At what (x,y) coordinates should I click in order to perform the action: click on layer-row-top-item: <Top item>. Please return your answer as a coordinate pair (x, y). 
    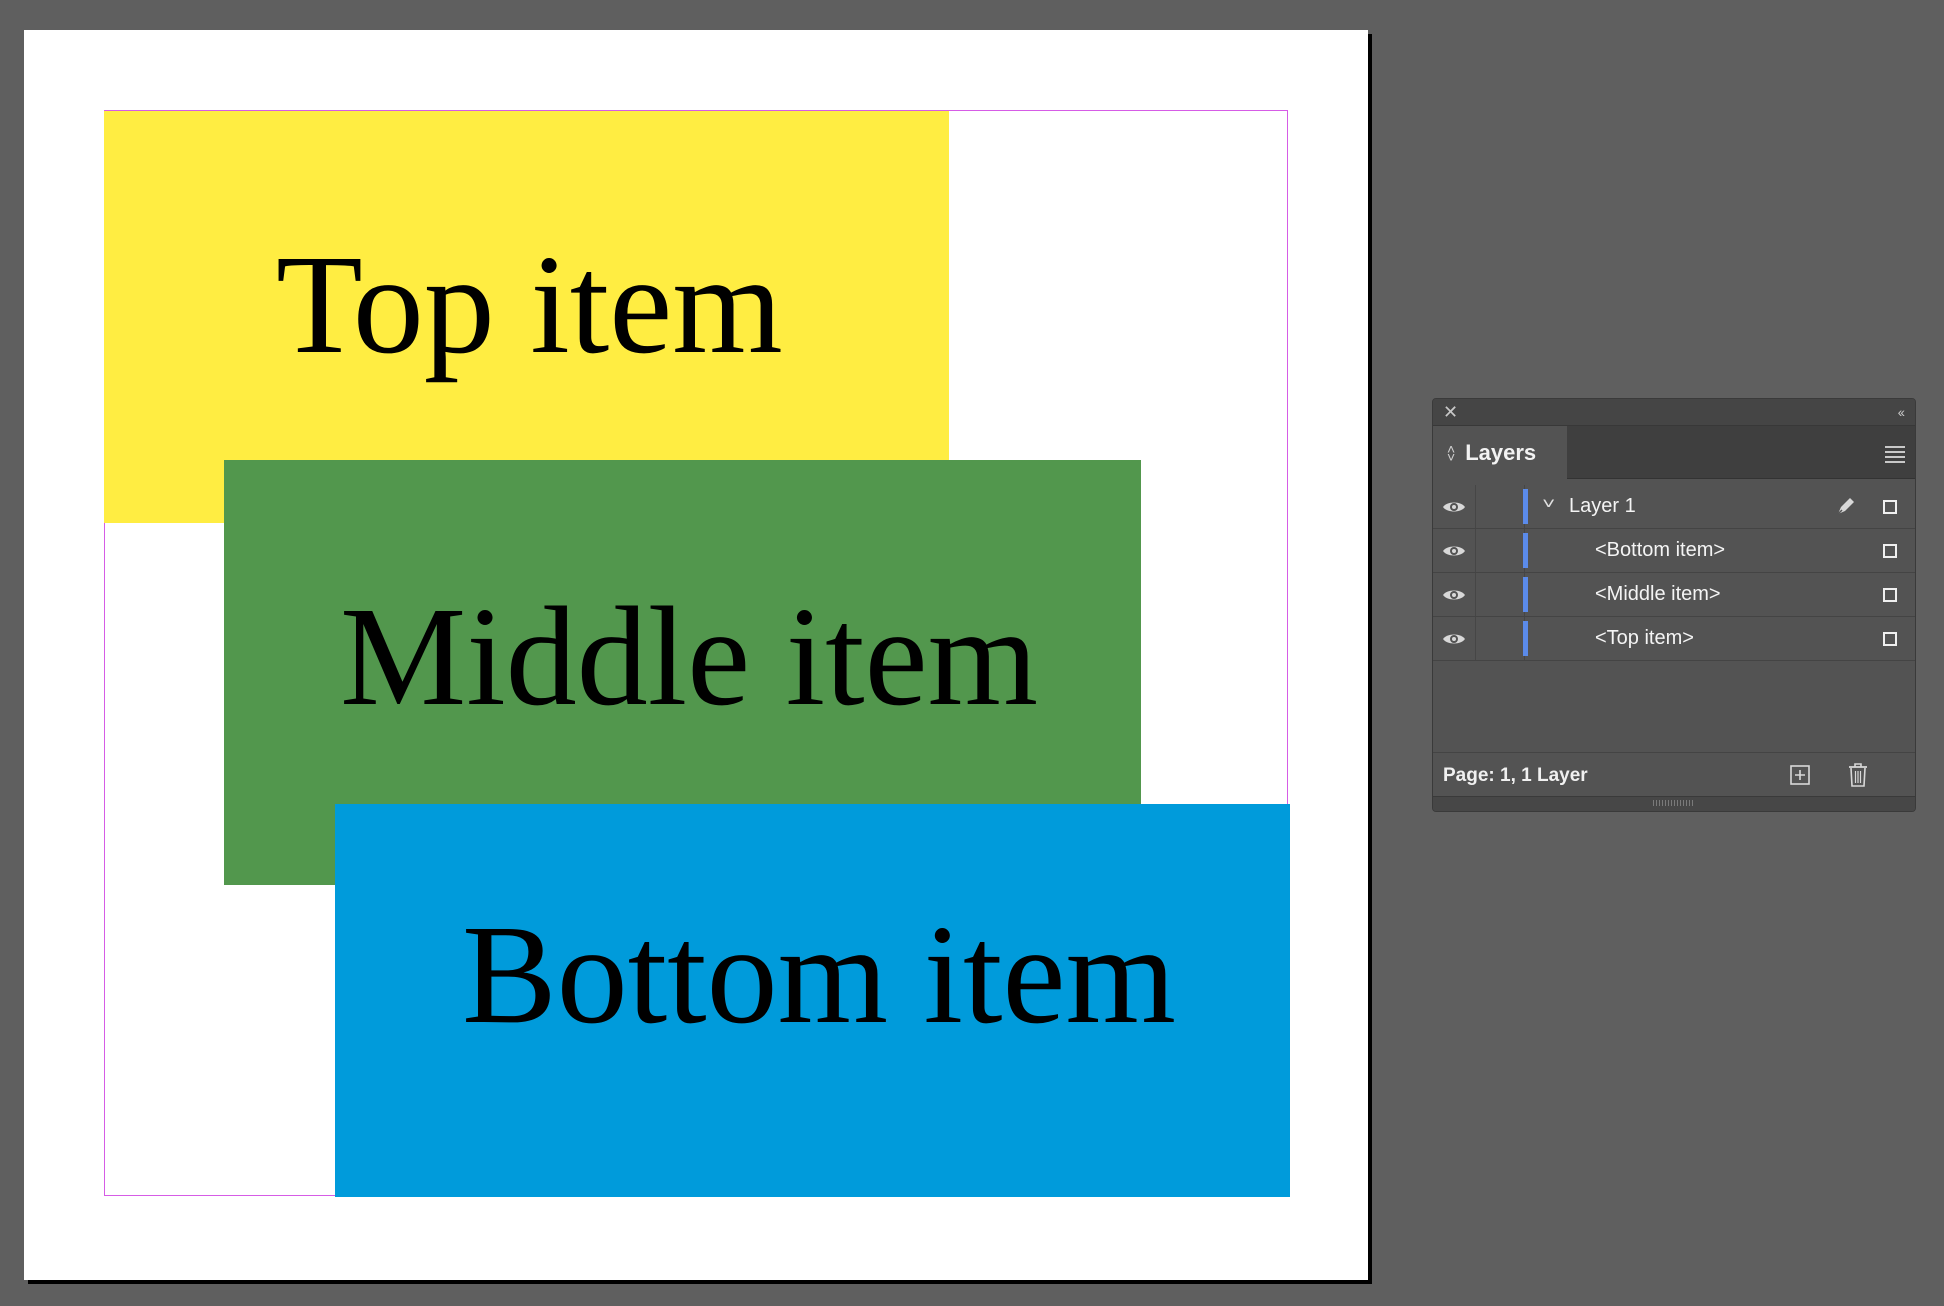
    Looking at the image, I should click on (1674, 639).